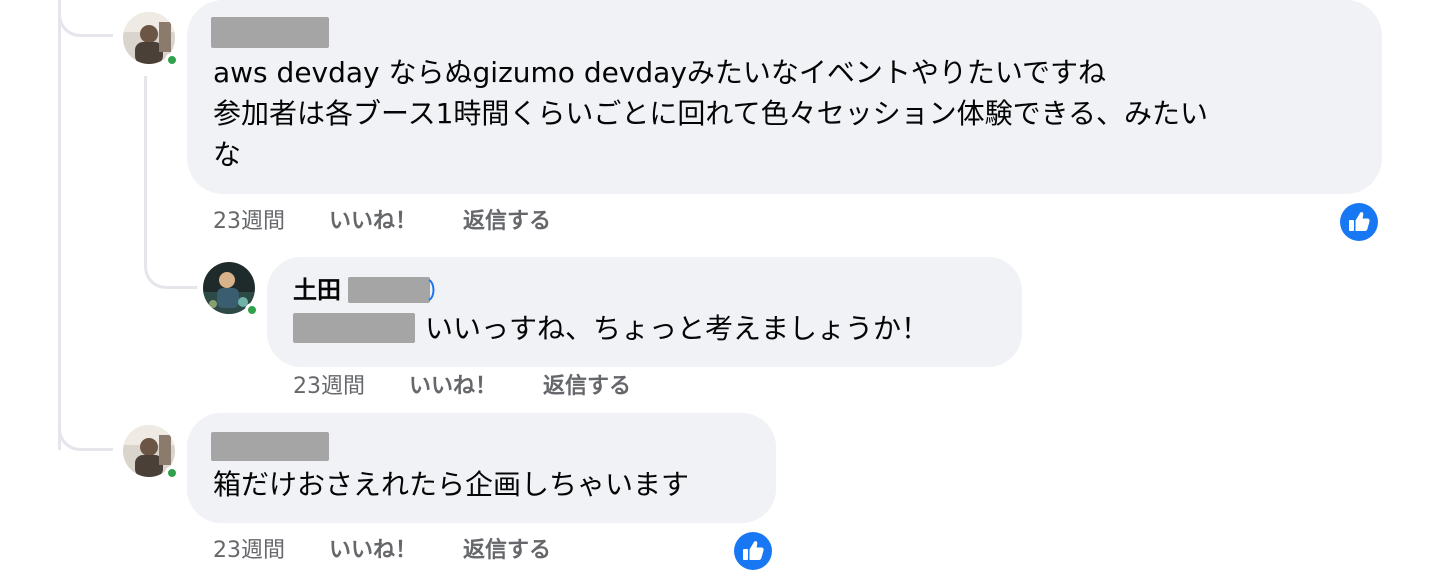 The width and height of the screenshot is (1440, 574). What do you see at coordinates (85, 434) in the screenshot?
I see `thread-line-bottom` at bounding box center [85, 434].